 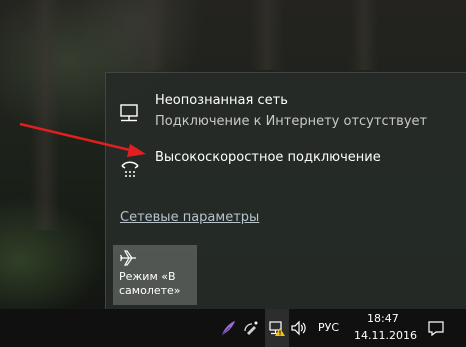 What do you see at coordinates (189, 217) in the screenshot?
I see `network-settings-link: Сетевые параметры` at bounding box center [189, 217].